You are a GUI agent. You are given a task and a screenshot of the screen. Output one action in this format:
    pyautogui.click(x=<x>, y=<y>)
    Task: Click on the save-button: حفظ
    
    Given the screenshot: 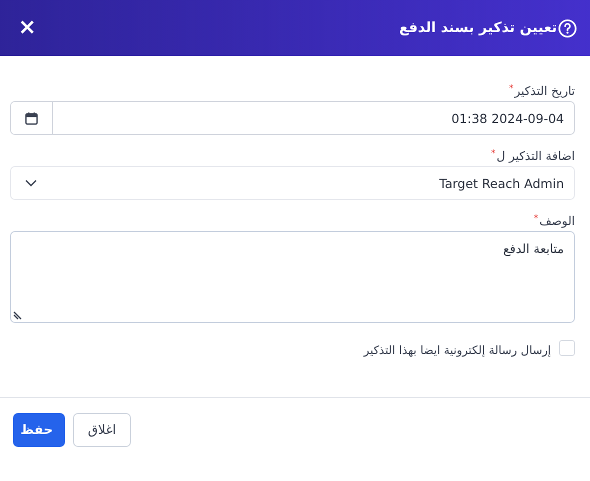 What is the action you would take?
    pyautogui.click(x=39, y=430)
    